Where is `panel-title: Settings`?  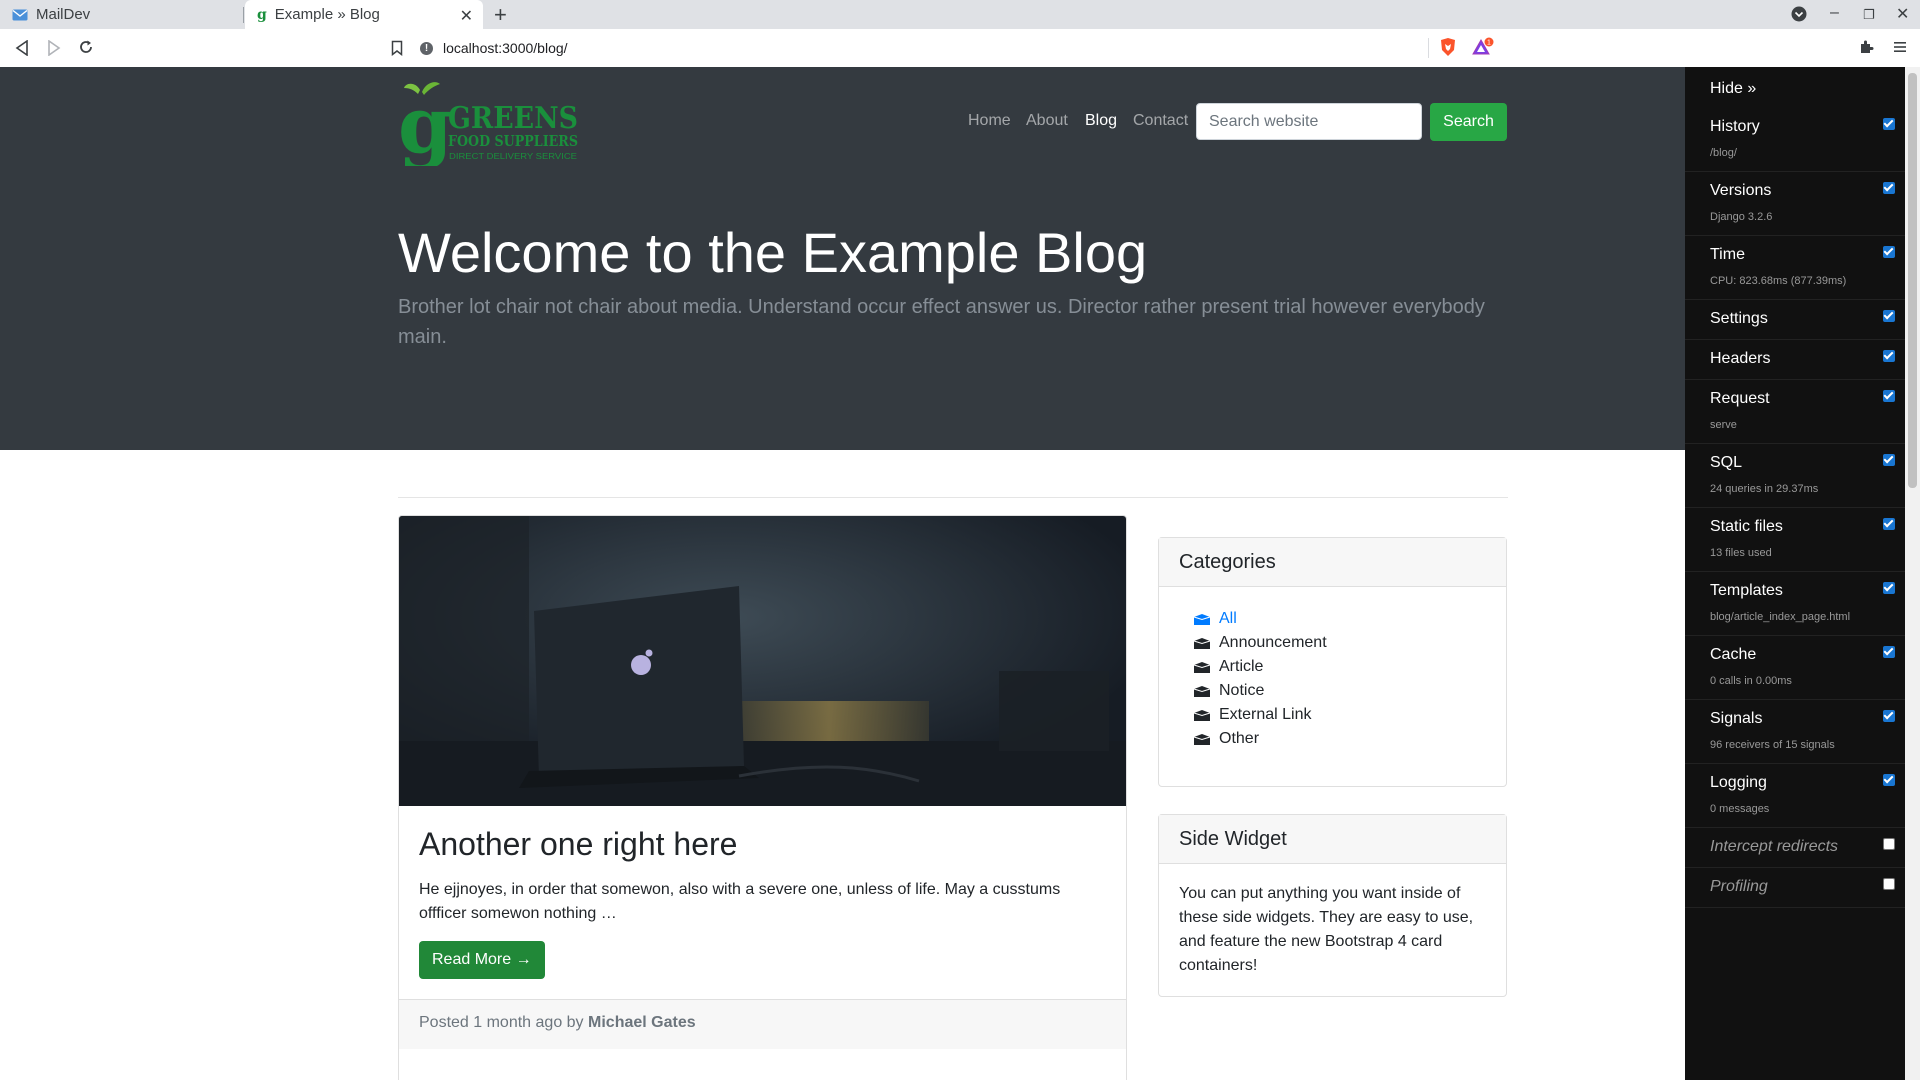
panel-title: Settings is located at coordinates (1739, 318).